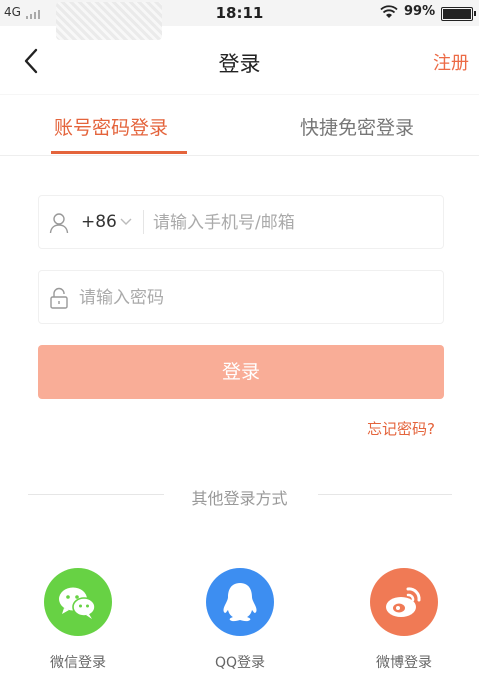  Describe the element at coordinates (143, 222) in the screenshot. I see `field-separator` at that location.